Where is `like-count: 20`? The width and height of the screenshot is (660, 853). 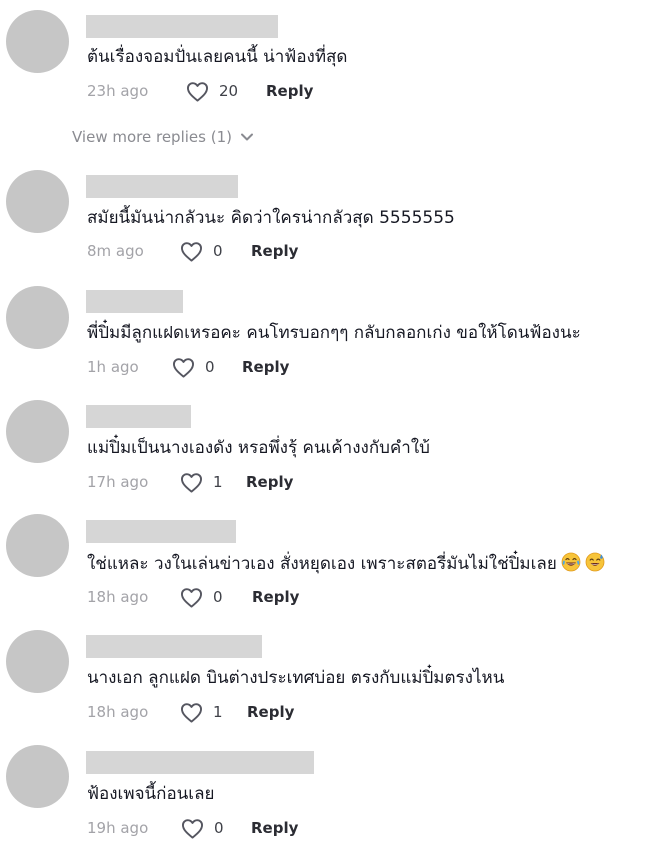
like-count: 20 is located at coordinates (229, 91).